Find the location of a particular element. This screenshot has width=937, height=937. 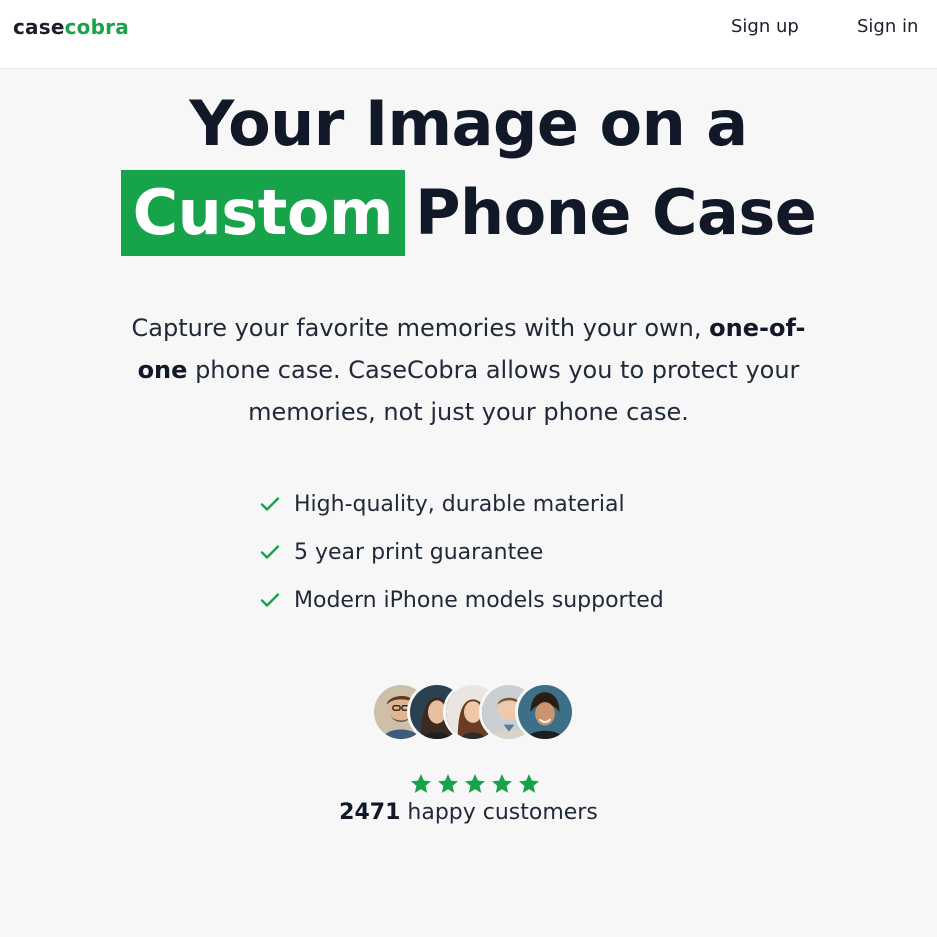

logo: casecobra is located at coordinates (71, 27).